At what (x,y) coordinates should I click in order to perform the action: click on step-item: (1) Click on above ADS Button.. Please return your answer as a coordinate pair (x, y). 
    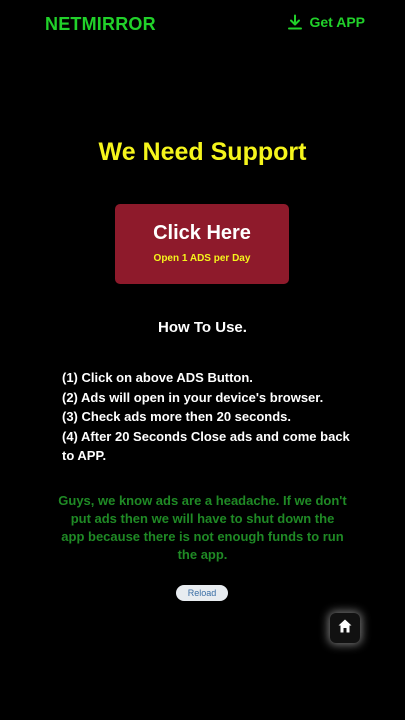
    Looking at the image, I should click on (157, 377).